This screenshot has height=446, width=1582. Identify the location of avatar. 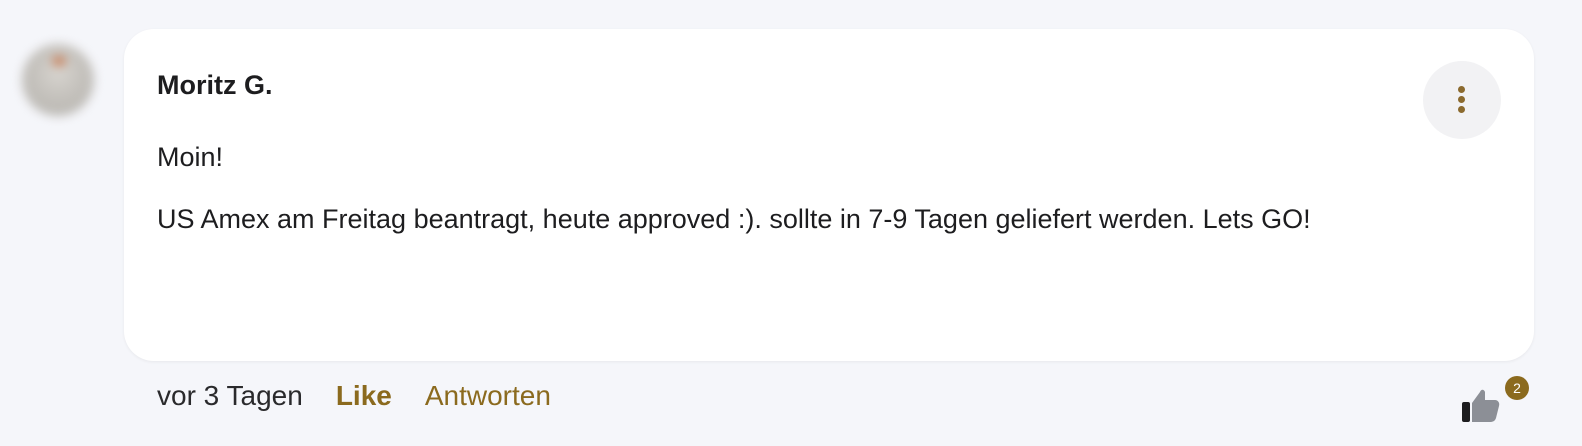
(58, 80).